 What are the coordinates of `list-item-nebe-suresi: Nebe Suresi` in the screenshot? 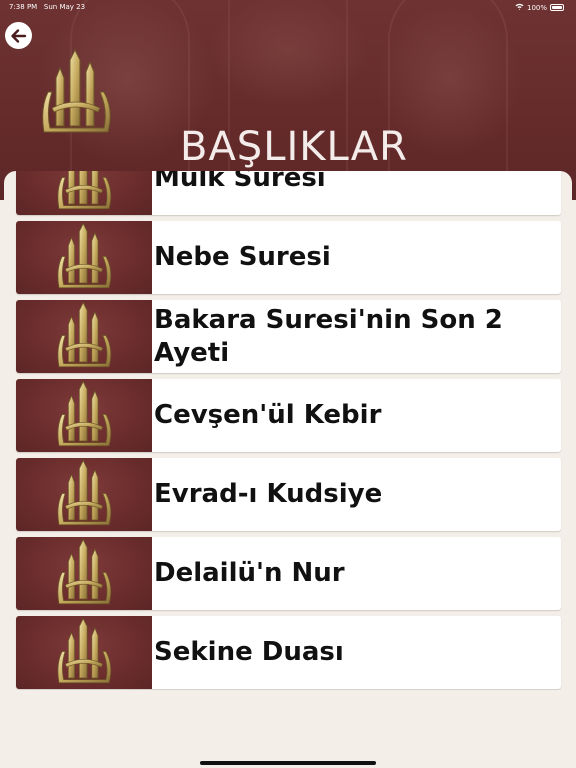 It's located at (288, 257).